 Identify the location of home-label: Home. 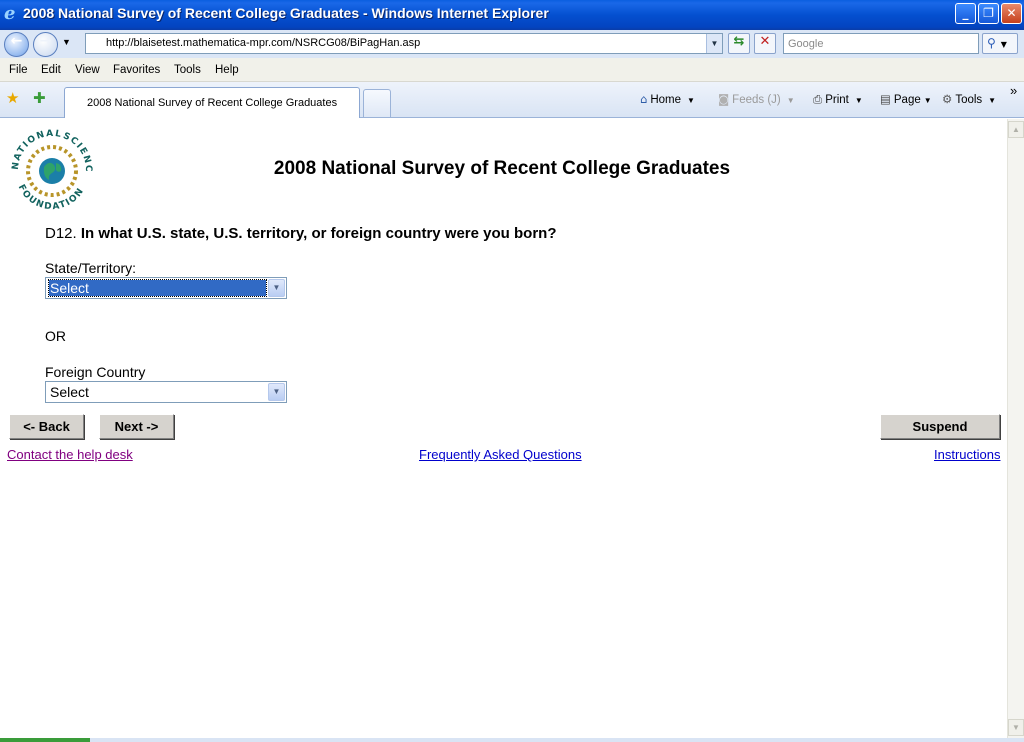
(665, 100).